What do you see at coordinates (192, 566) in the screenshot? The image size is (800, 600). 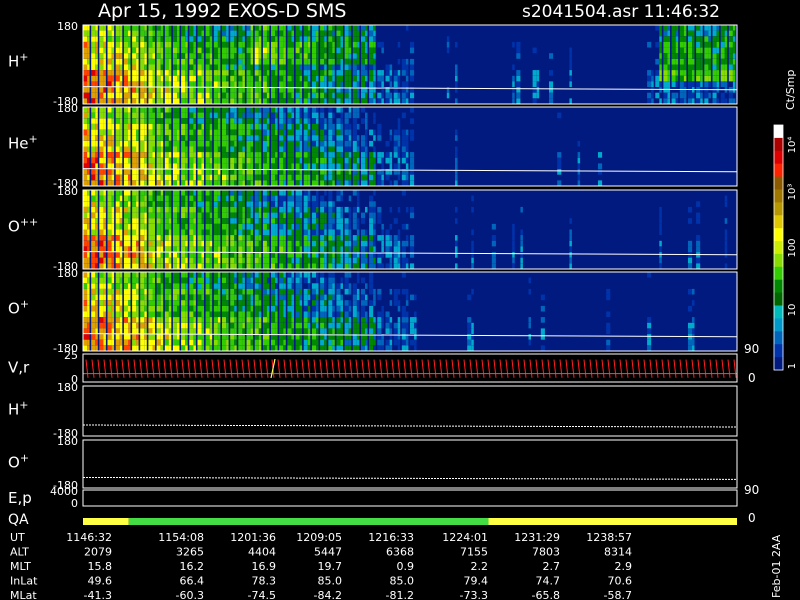 I see `footer-cell: 16.2` at bounding box center [192, 566].